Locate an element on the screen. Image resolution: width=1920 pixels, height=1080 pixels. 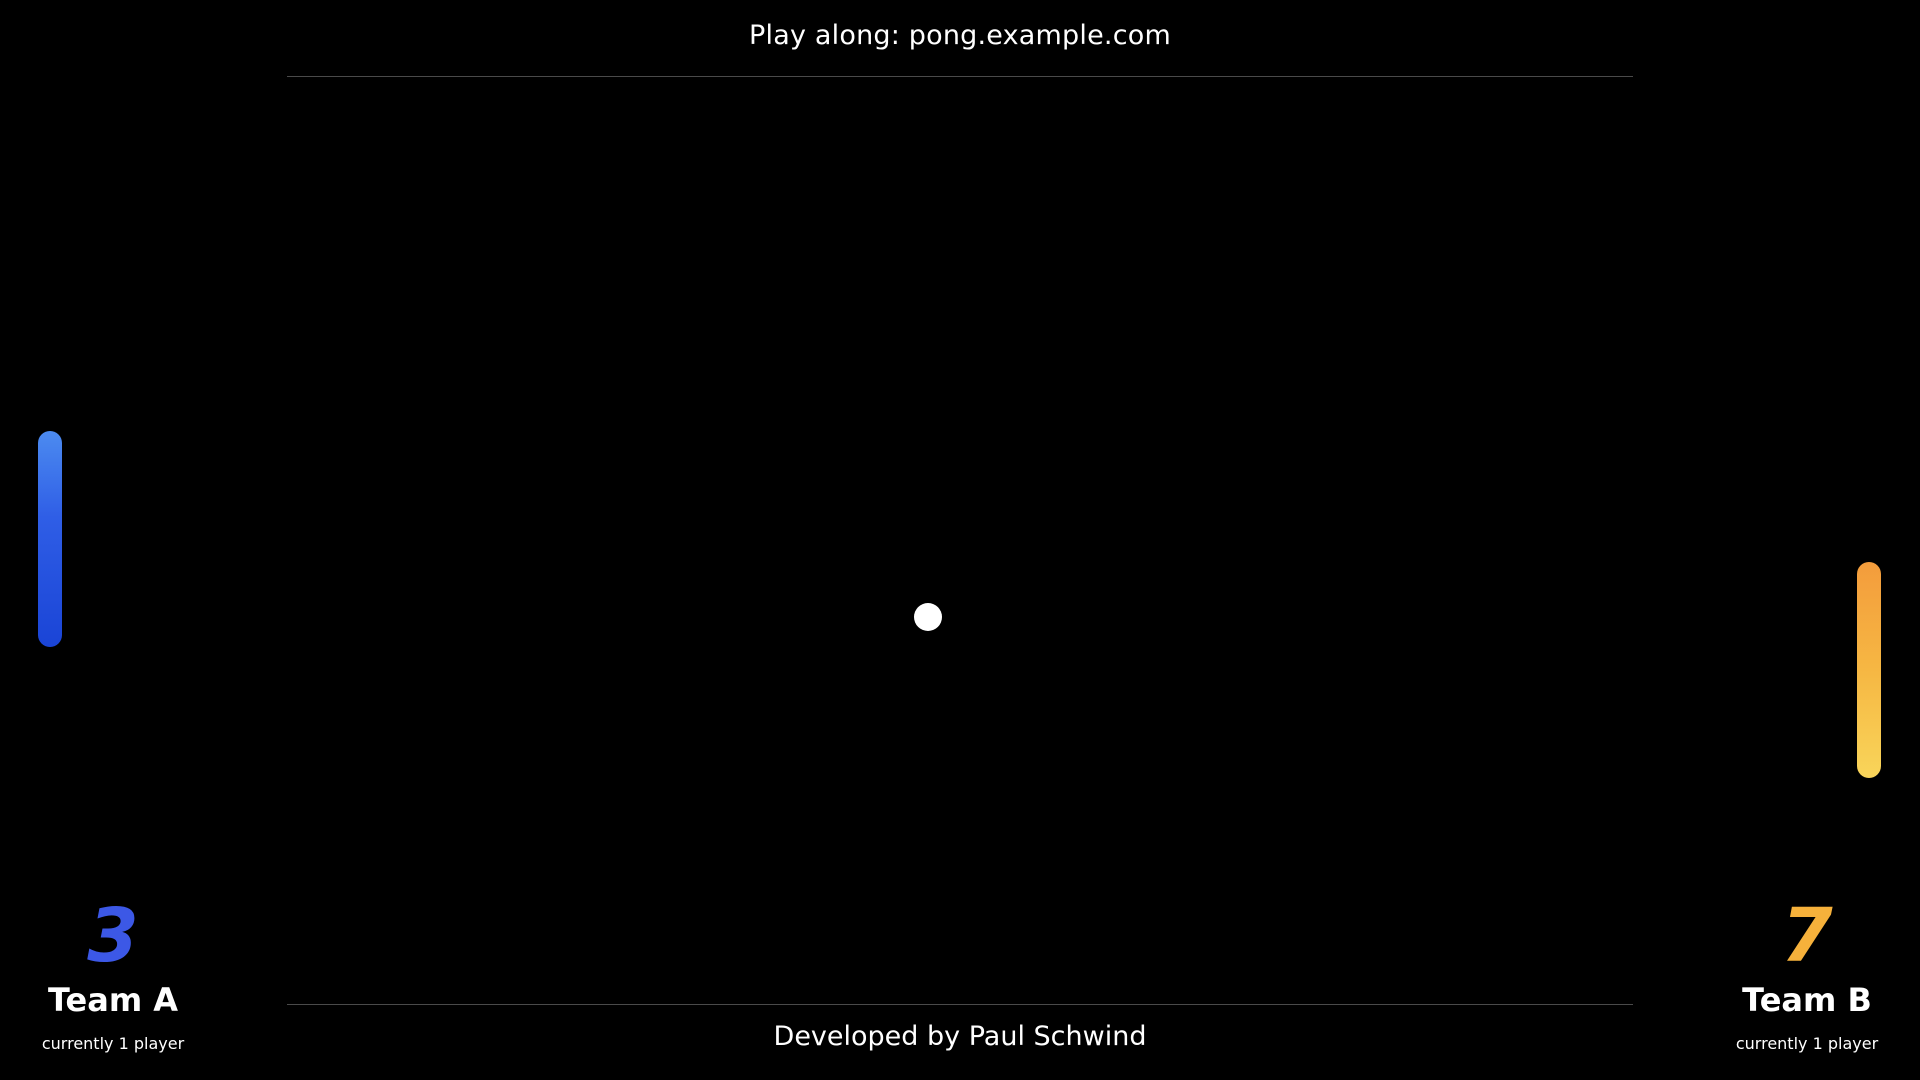
team-b-name: Team B is located at coordinates (1807, 1000).